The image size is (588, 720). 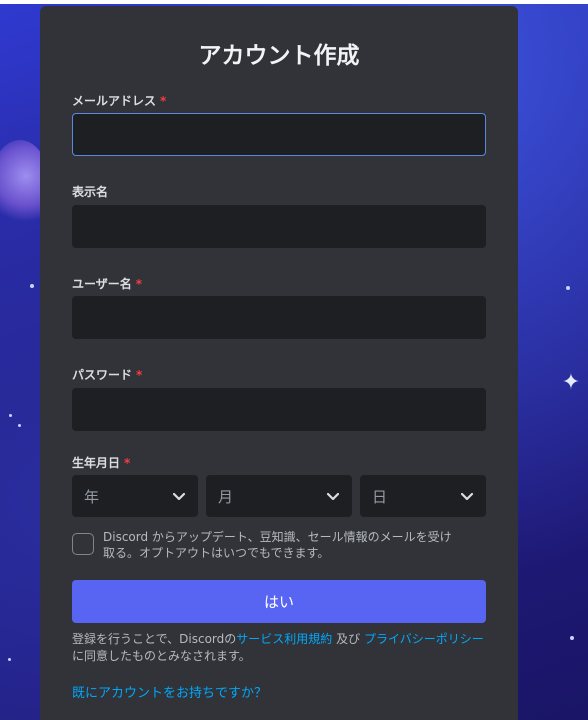 I want to click on username-field-wrapper, so click(x=279, y=317).